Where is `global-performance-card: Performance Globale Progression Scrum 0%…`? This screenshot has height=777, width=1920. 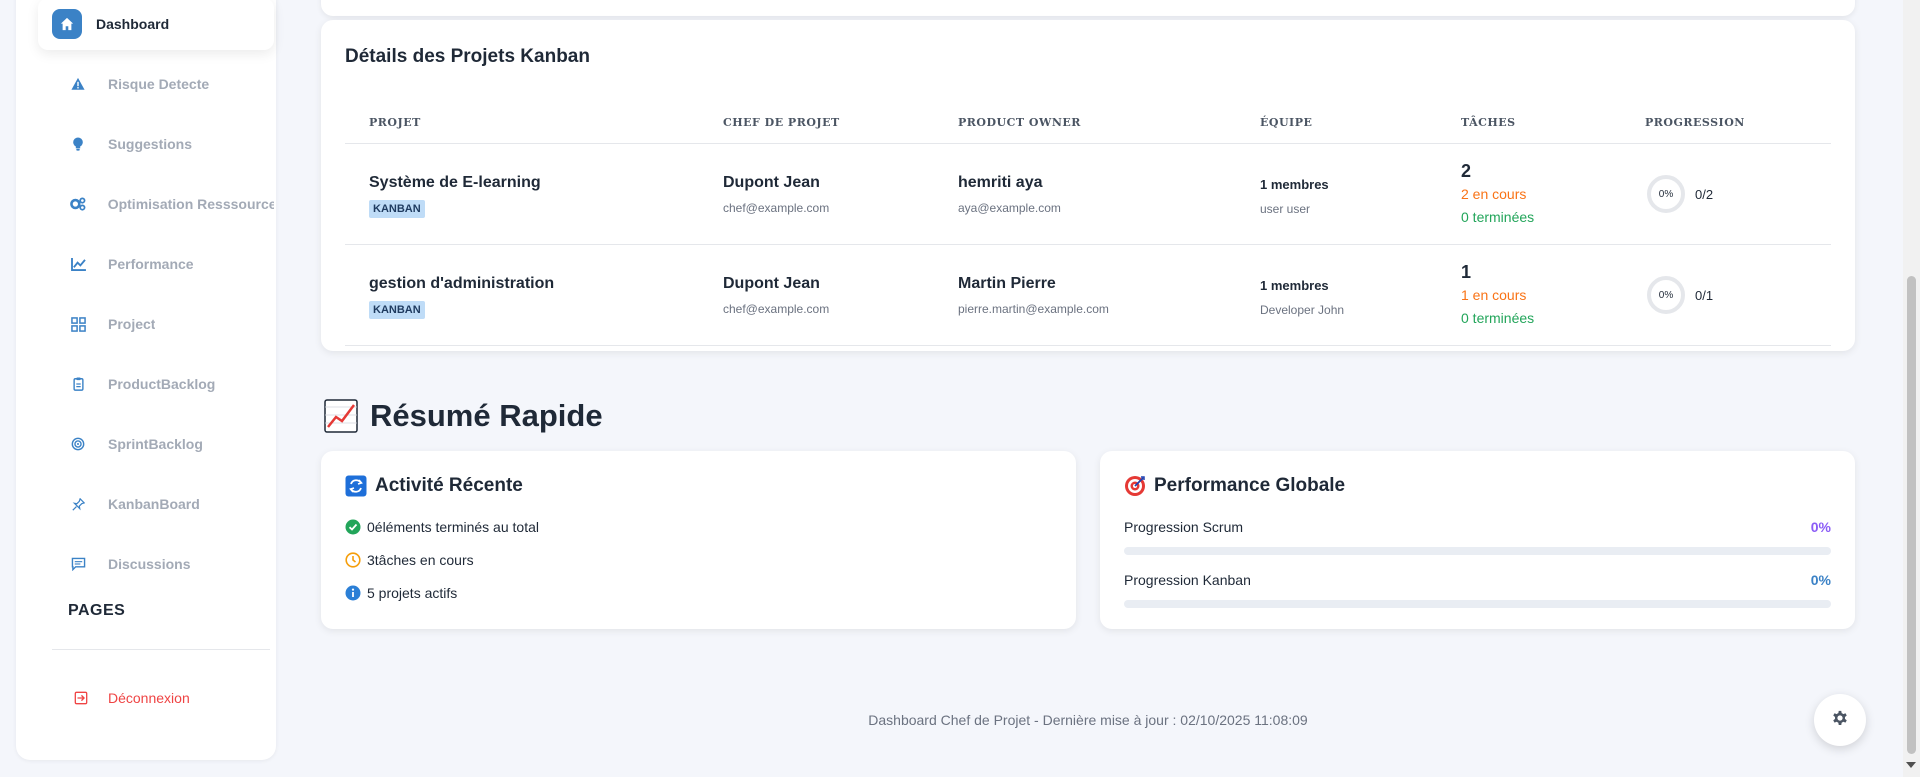
global-performance-card: Performance Globale Progression Scrum 0%… is located at coordinates (1477, 540).